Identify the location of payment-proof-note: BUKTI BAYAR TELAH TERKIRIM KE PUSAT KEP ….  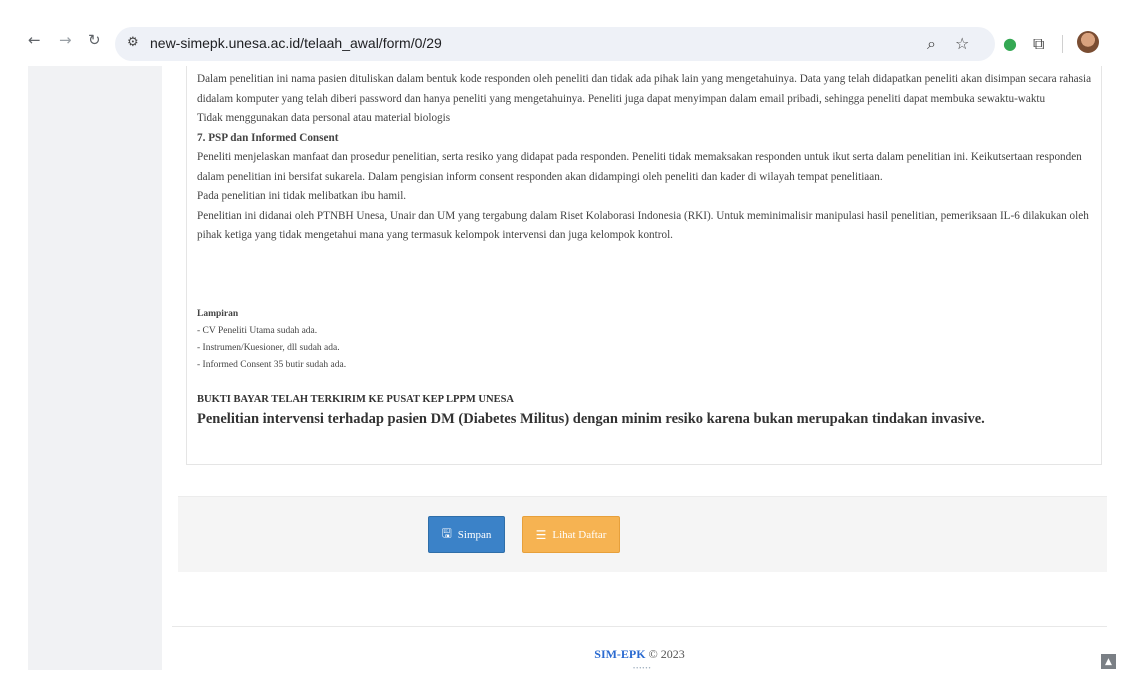
(356, 399).